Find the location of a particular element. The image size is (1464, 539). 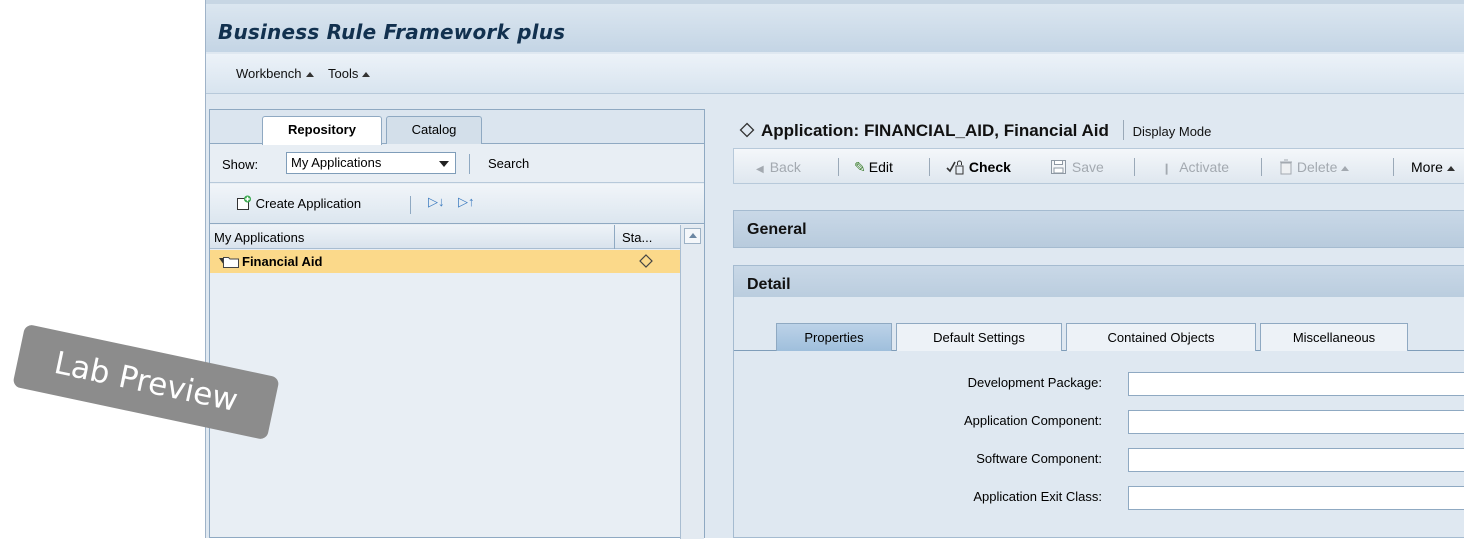

back-arrow-icon: ◀ is located at coordinates (760, 169).